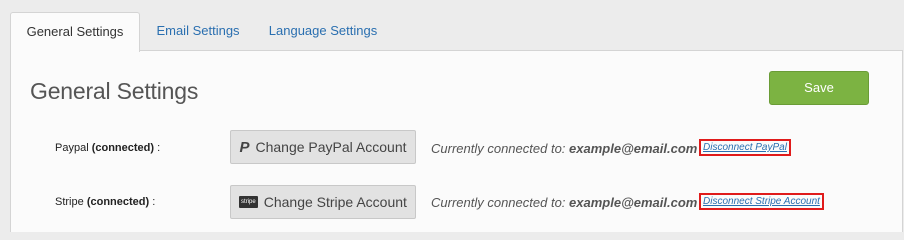 The image size is (904, 240). I want to click on stripe-connected-prefix: Currently connected to:, so click(498, 202).